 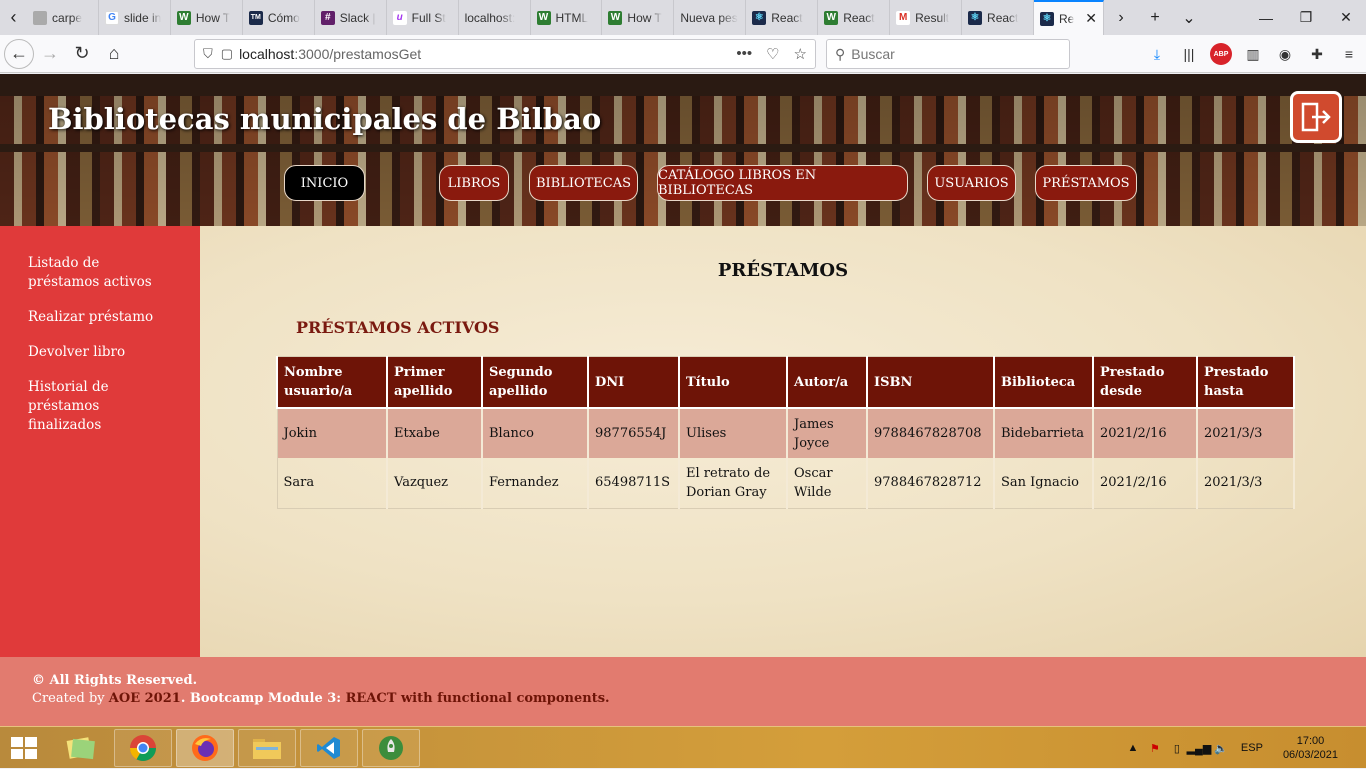 I want to click on menu-prestamos: PRÉSTAMOS, so click(x=1086, y=183).